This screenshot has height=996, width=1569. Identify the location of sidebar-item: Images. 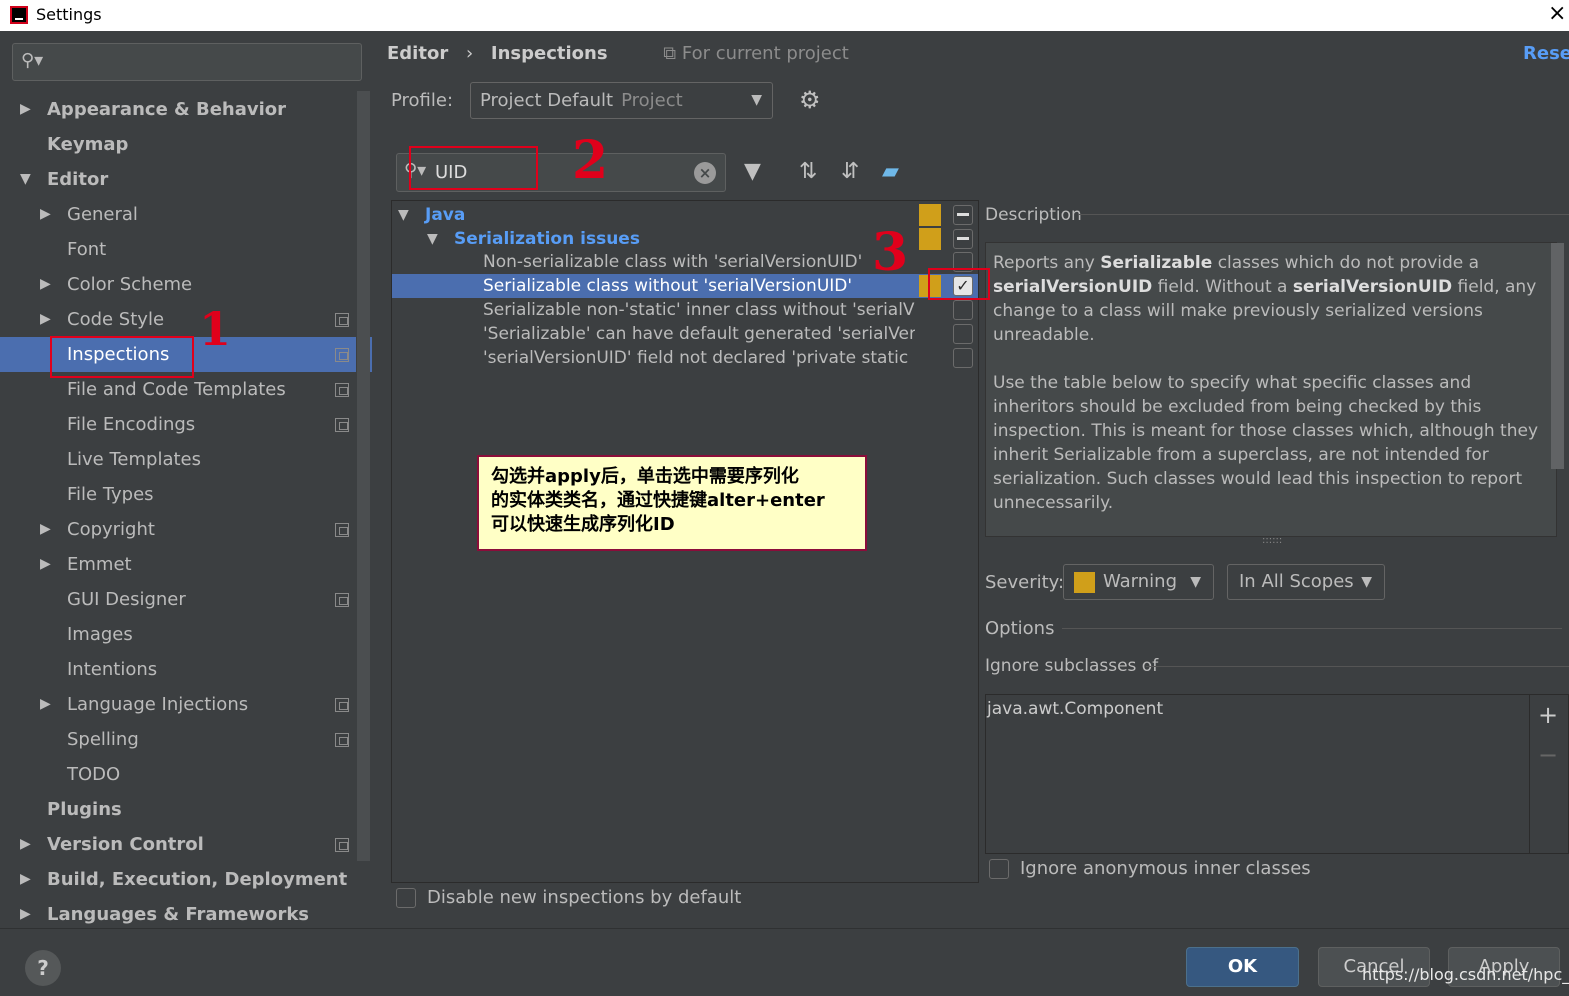
(178, 634).